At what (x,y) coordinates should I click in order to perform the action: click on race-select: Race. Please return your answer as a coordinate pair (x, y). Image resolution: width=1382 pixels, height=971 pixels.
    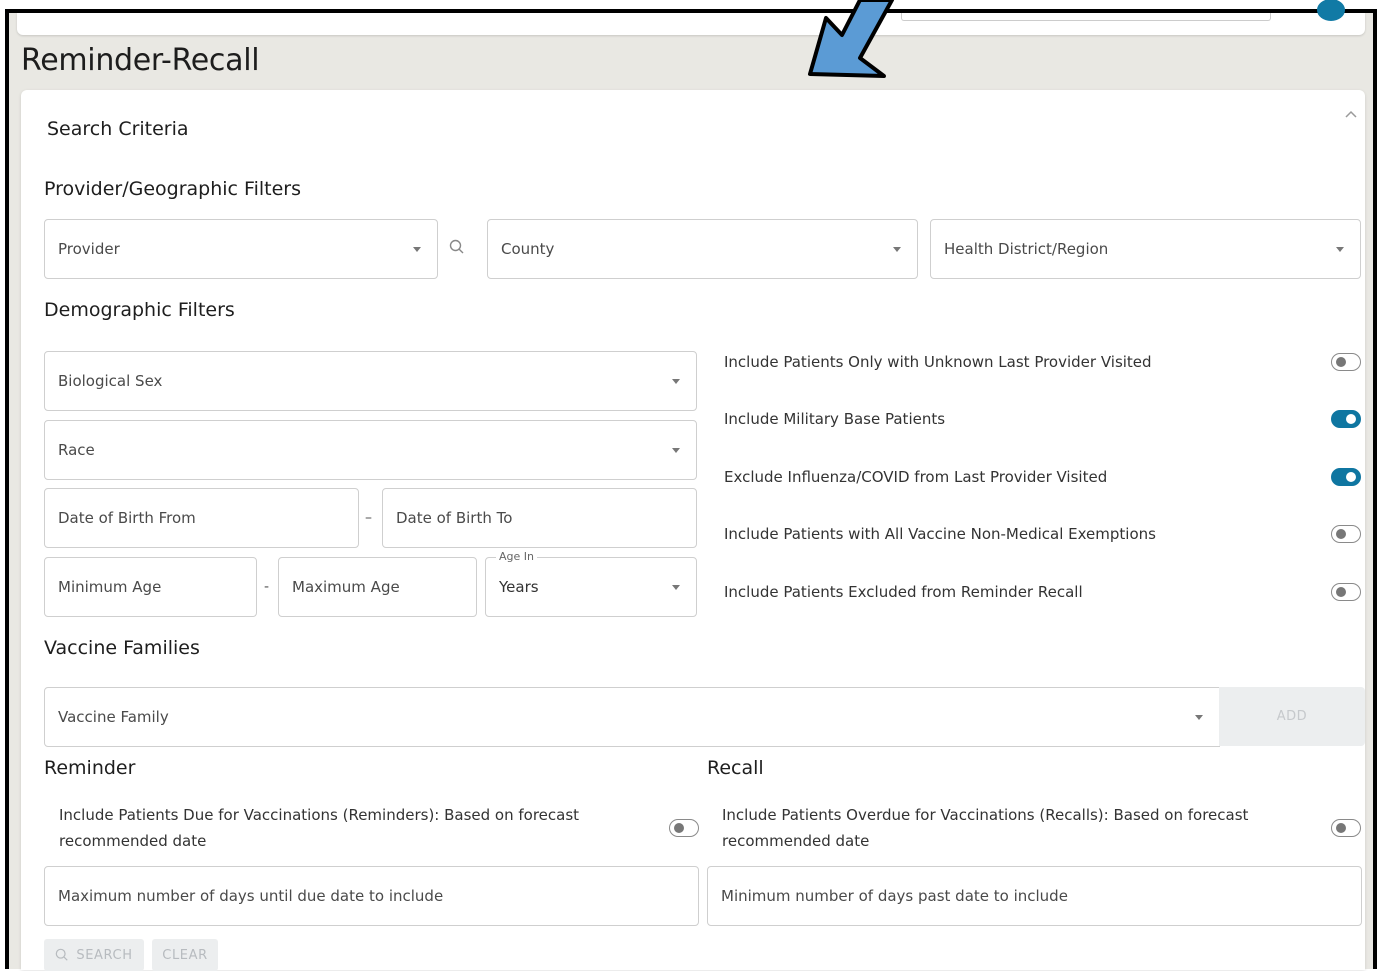
    Looking at the image, I should click on (370, 450).